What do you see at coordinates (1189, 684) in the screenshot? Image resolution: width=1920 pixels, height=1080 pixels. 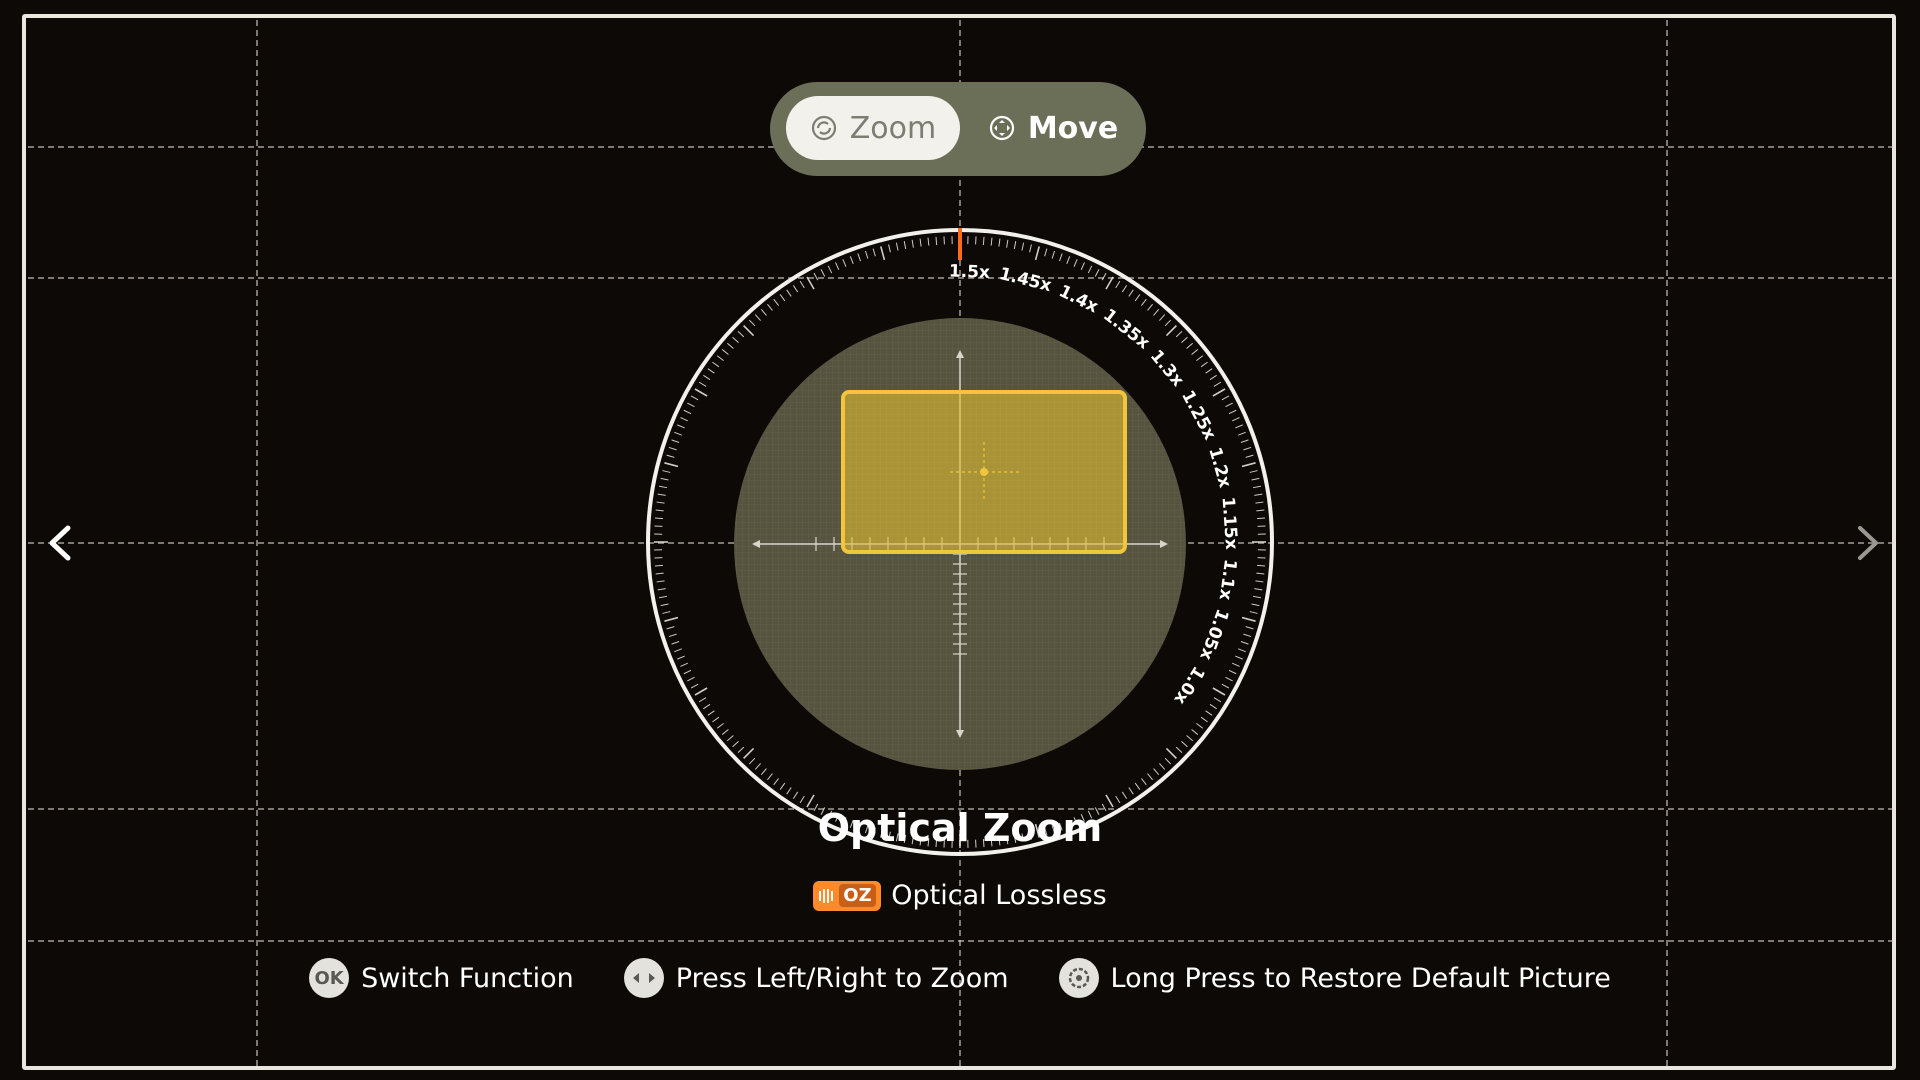 I see `dial-scale-label: 1.0x` at bounding box center [1189, 684].